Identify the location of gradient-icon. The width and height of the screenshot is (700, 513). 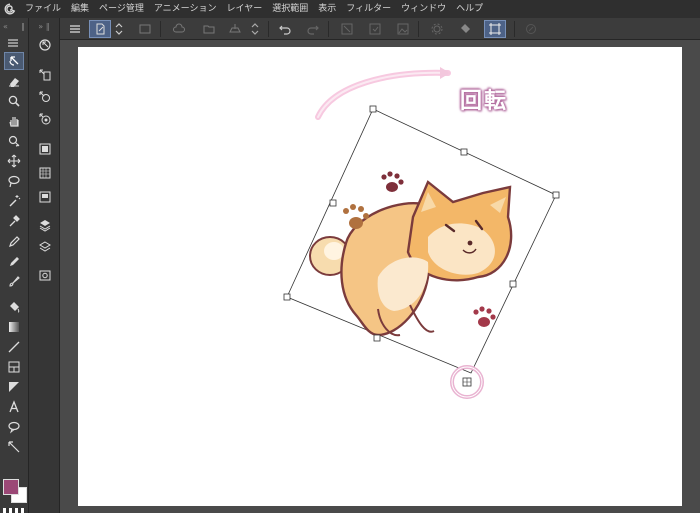
(14, 327).